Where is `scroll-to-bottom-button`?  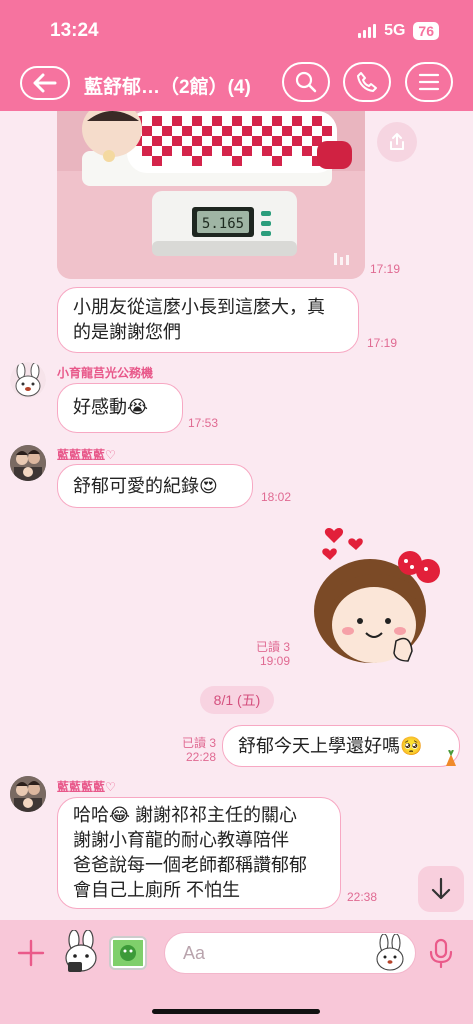 scroll-to-bottom-button is located at coordinates (441, 889).